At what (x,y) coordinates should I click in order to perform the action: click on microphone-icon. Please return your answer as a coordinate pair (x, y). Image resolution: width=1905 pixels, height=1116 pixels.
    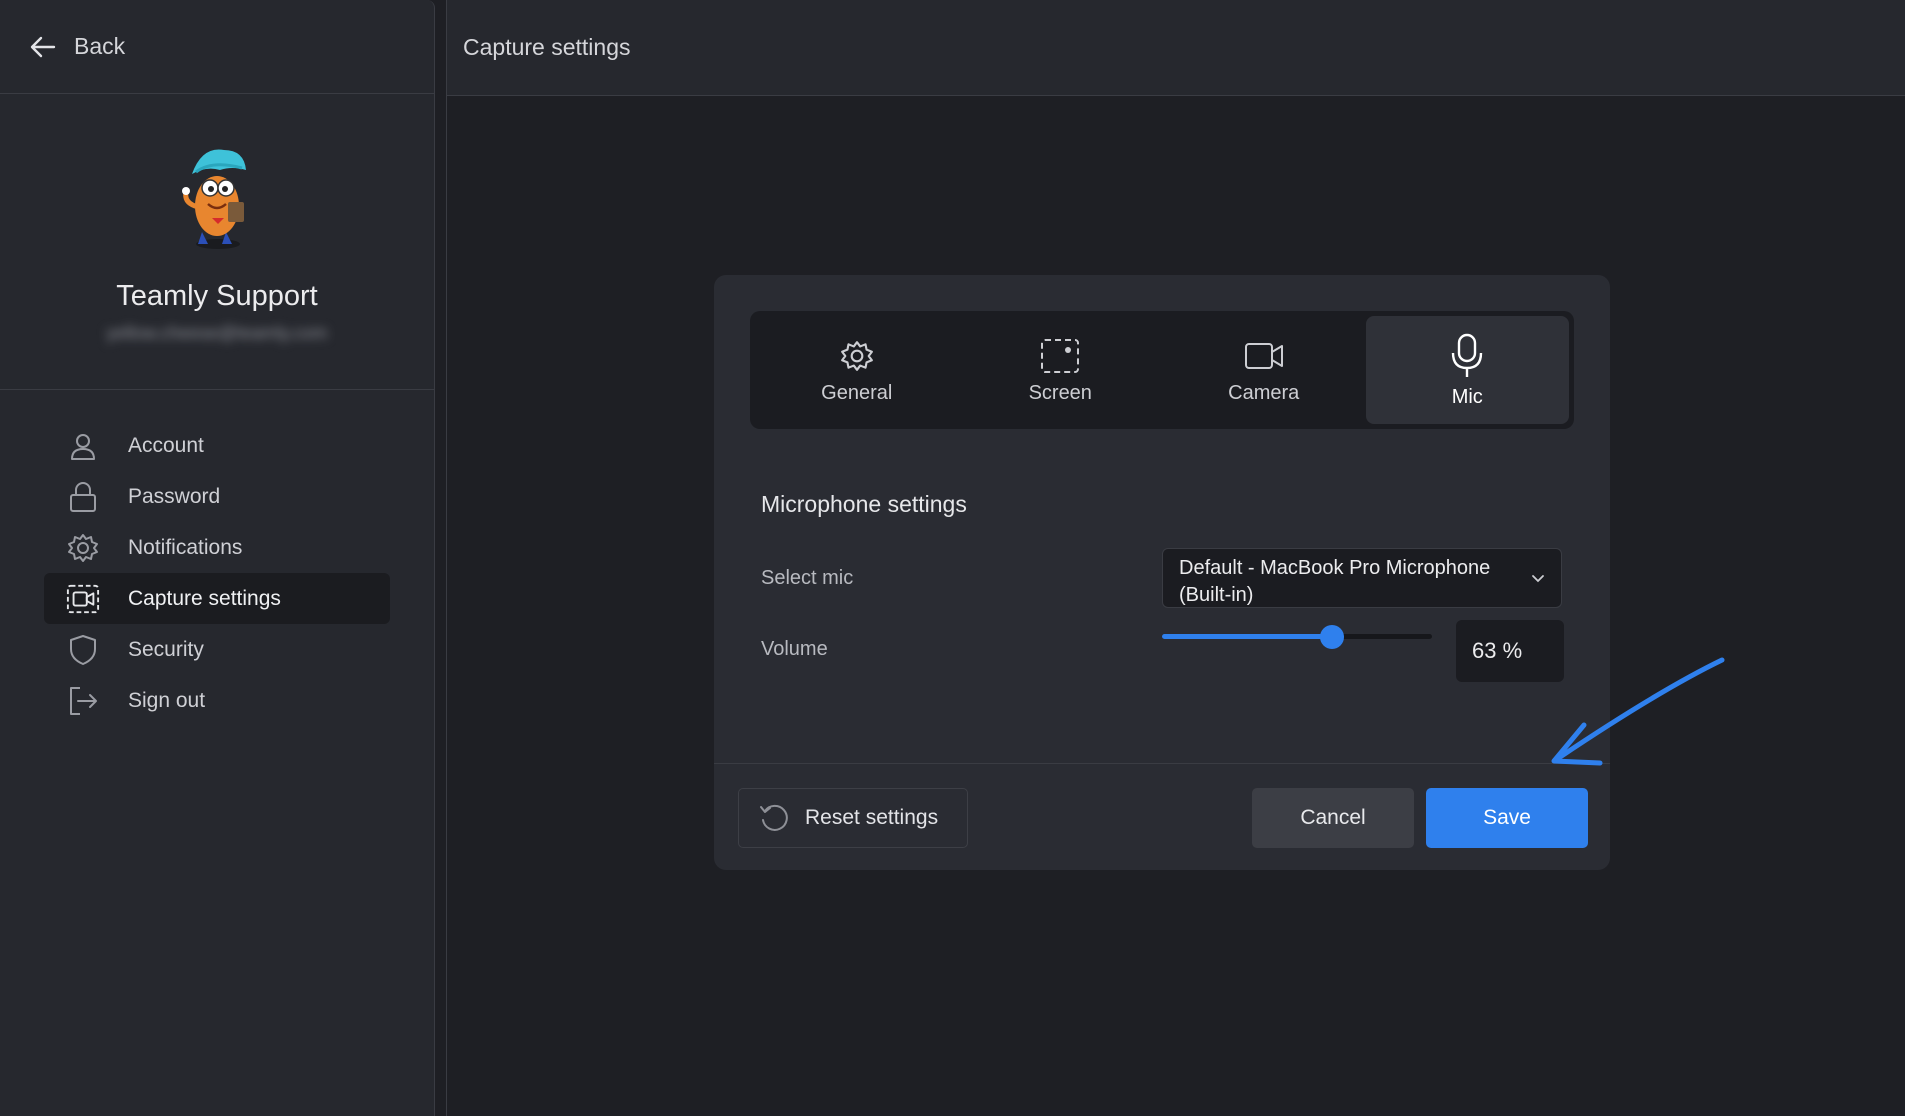
    Looking at the image, I should click on (1467, 356).